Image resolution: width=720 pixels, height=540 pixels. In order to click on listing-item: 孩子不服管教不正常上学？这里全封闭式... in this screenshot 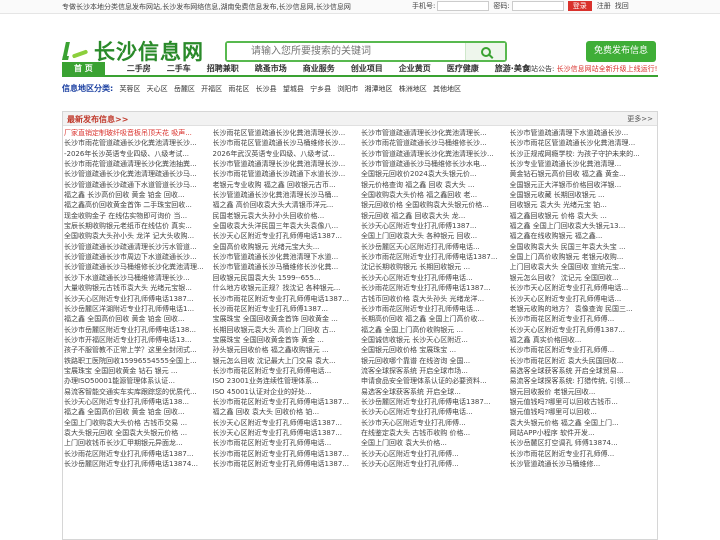, I will do `click(138, 350)`.